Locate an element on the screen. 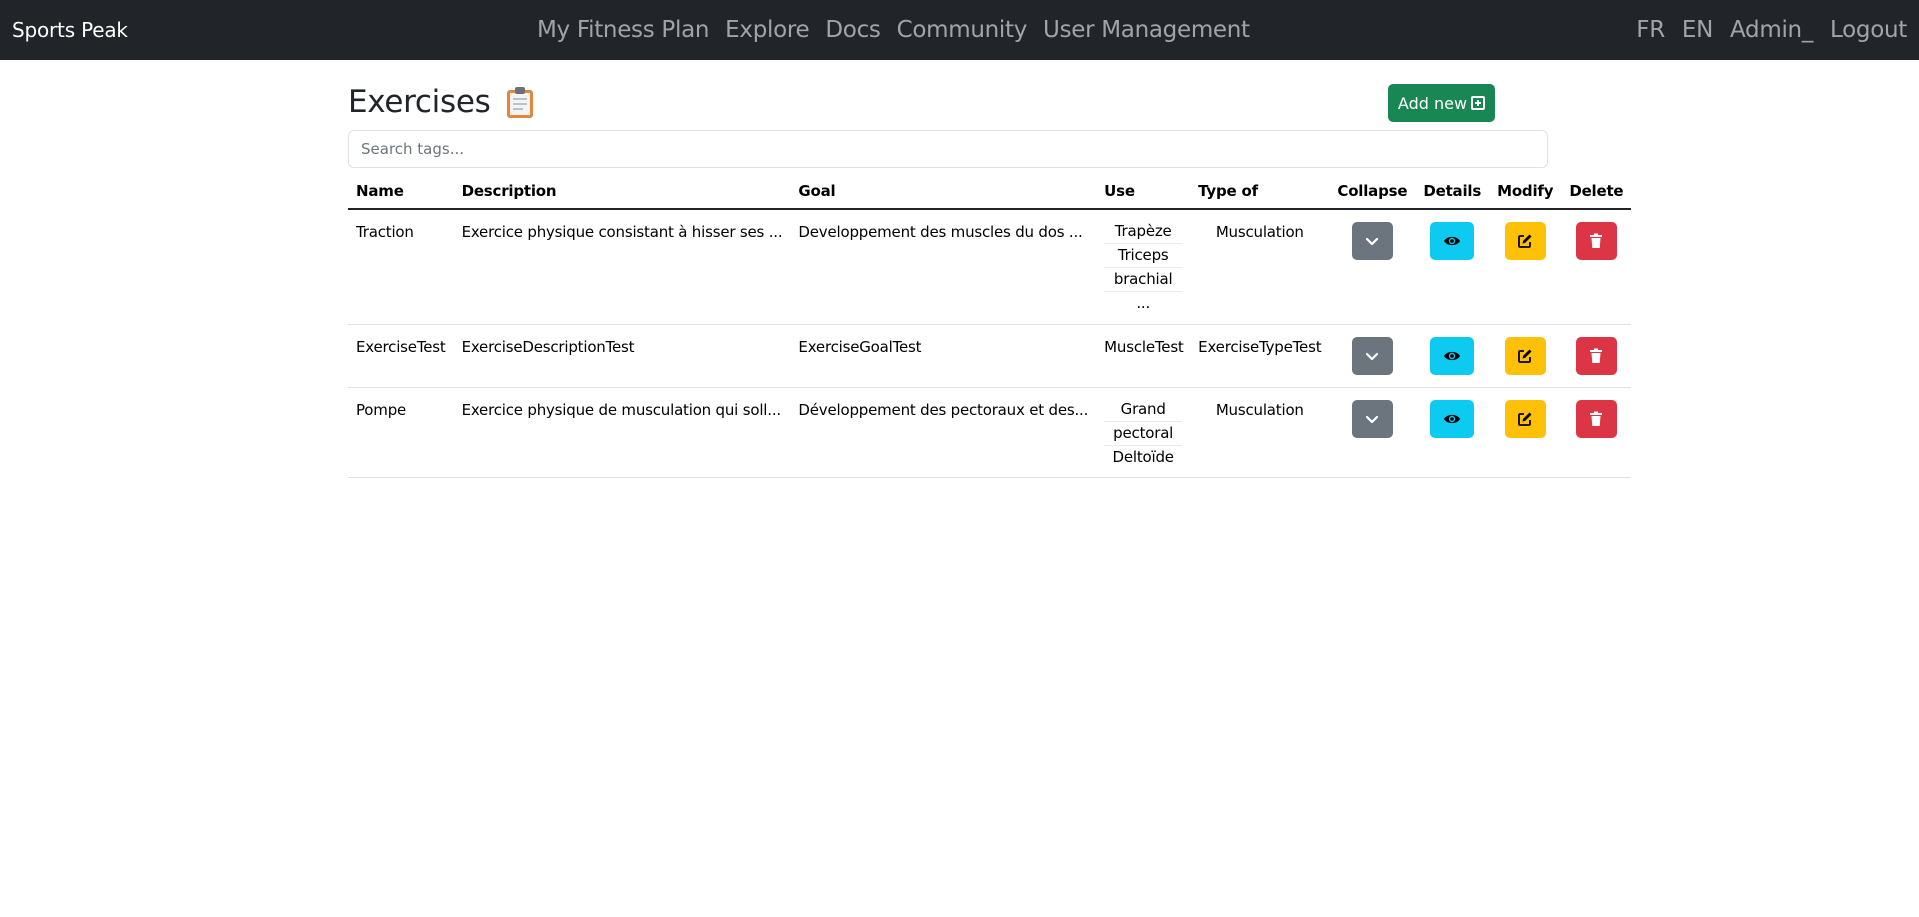 This screenshot has width=1919, height=917. search-tags-input is located at coordinates (948, 149).